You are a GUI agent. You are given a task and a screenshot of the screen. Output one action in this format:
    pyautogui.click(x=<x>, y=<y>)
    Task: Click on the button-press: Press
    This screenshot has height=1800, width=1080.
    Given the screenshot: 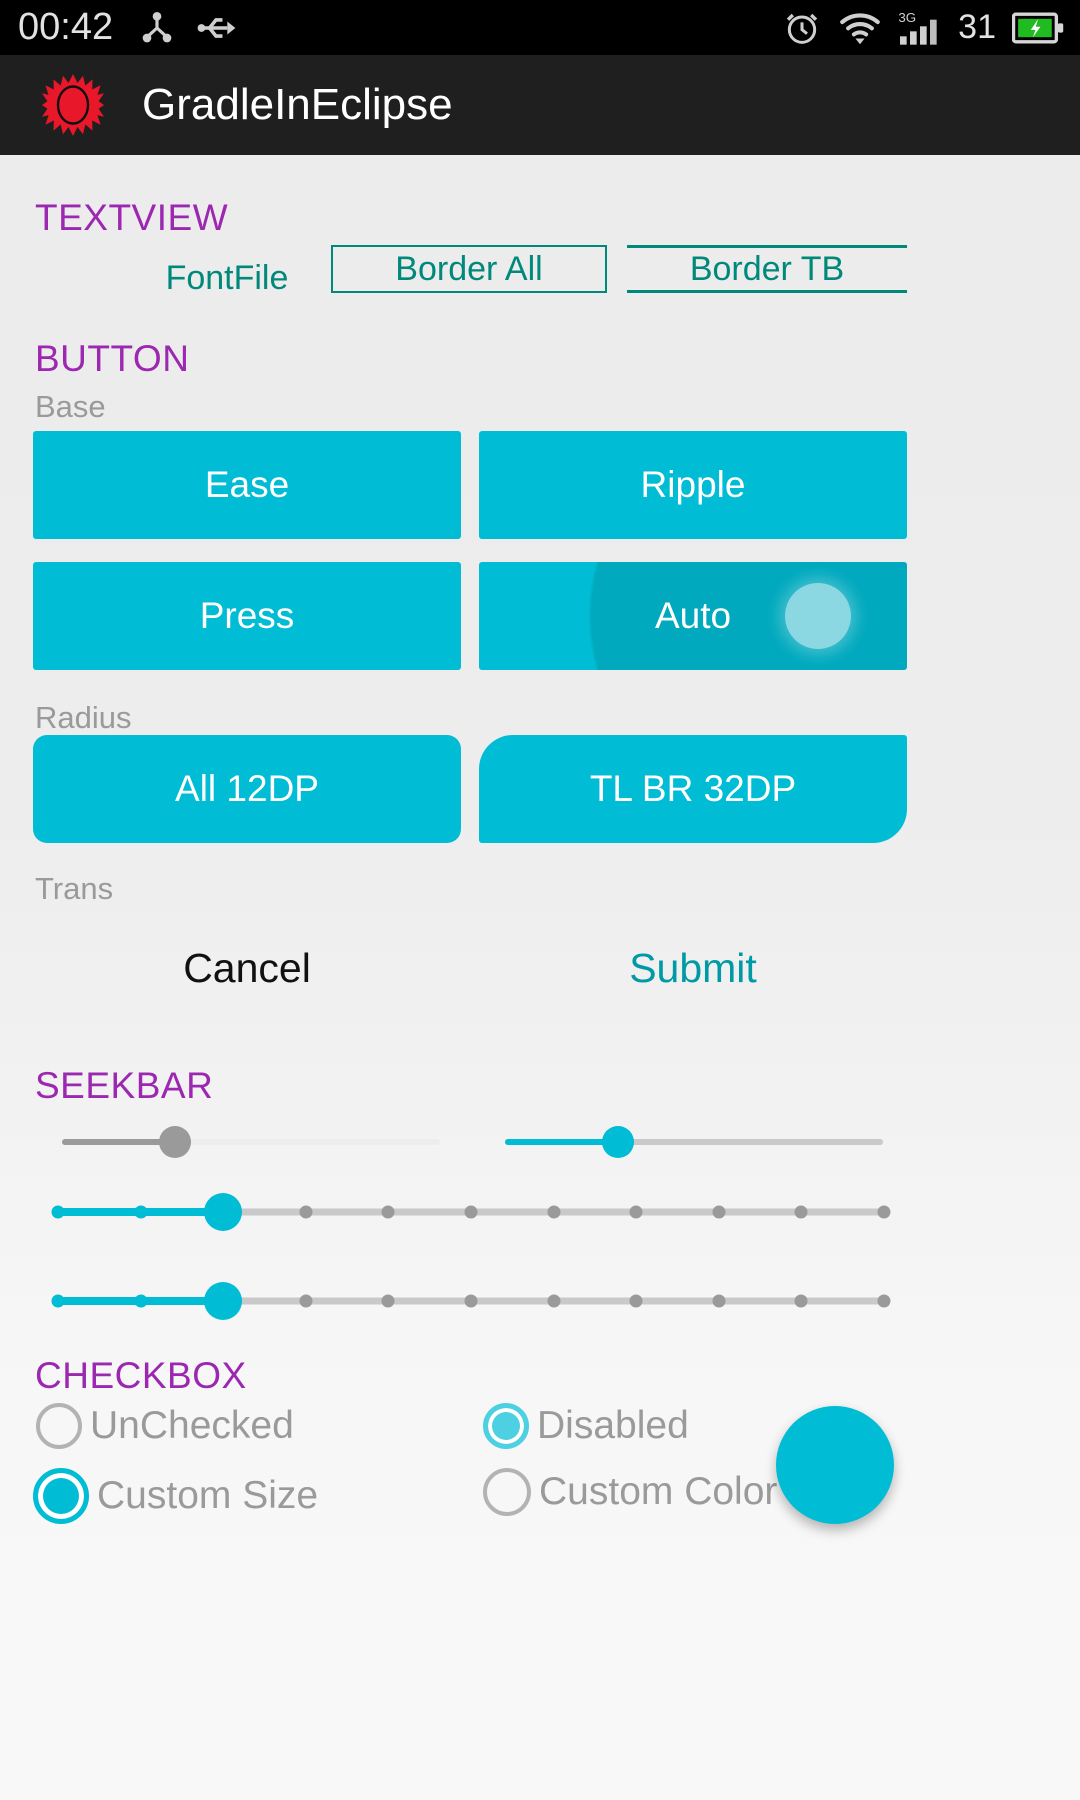 What is the action you would take?
    pyautogui.click(x=247, y=616)
    